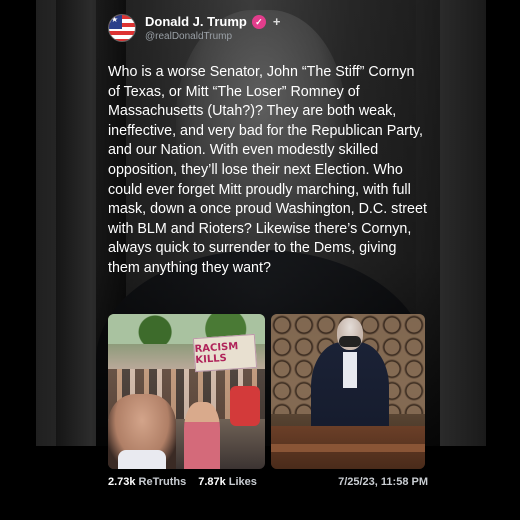 The image size is (520, 520). I want to click on author-name: Donald J. Trump, so click(196, 21).